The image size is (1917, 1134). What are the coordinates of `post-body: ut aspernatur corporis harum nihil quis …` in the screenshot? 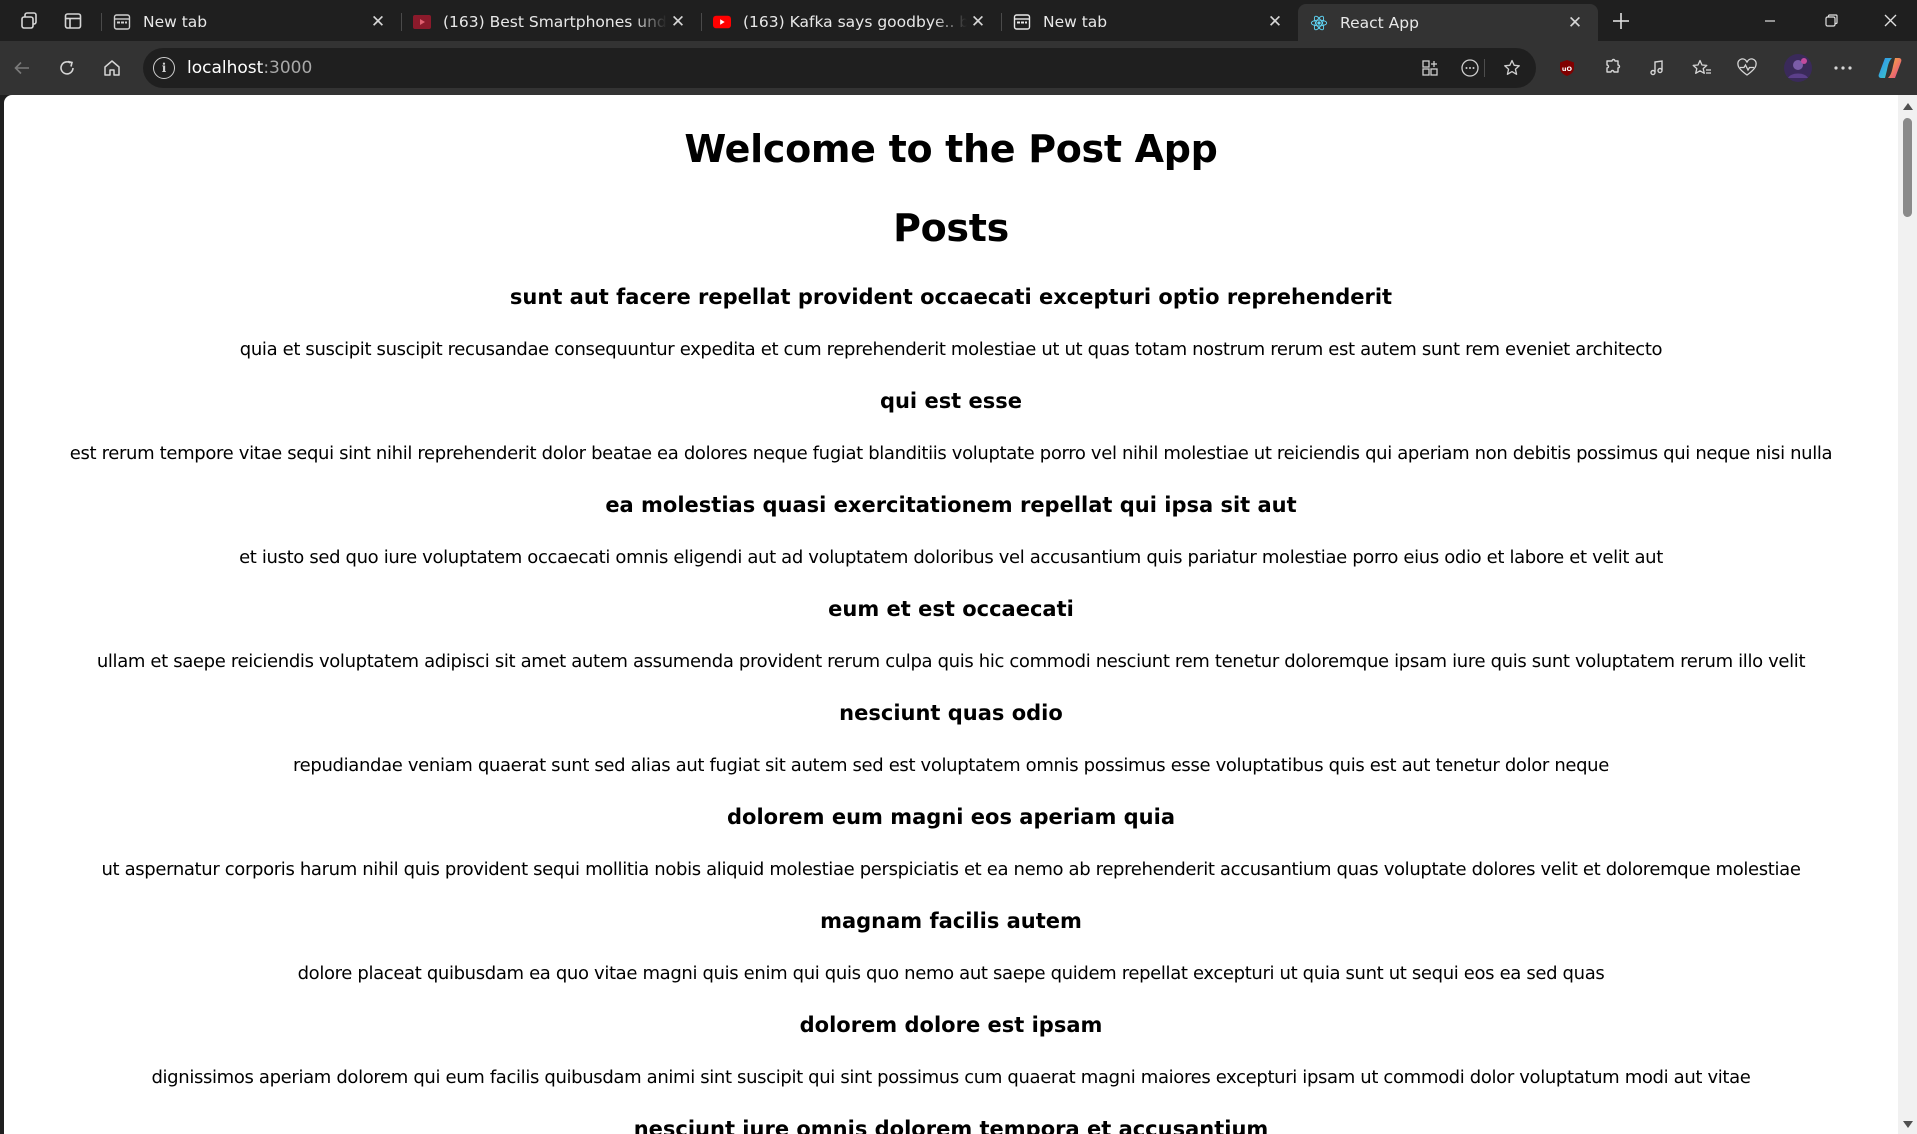 It's located at (951, 869).